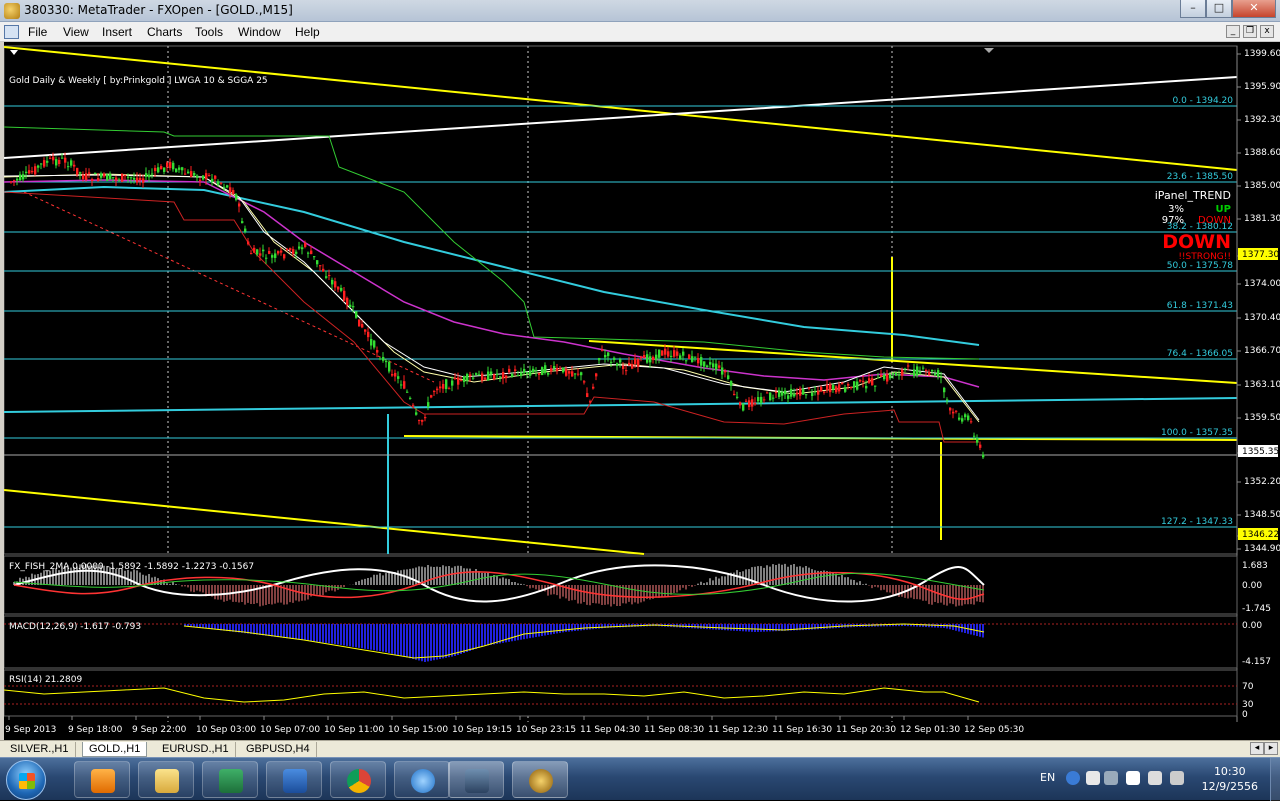 Image resolution: width=1280 pixels, height=801 pixels. I want to click on taskbar-metatrader-editor, so click(476, 779).